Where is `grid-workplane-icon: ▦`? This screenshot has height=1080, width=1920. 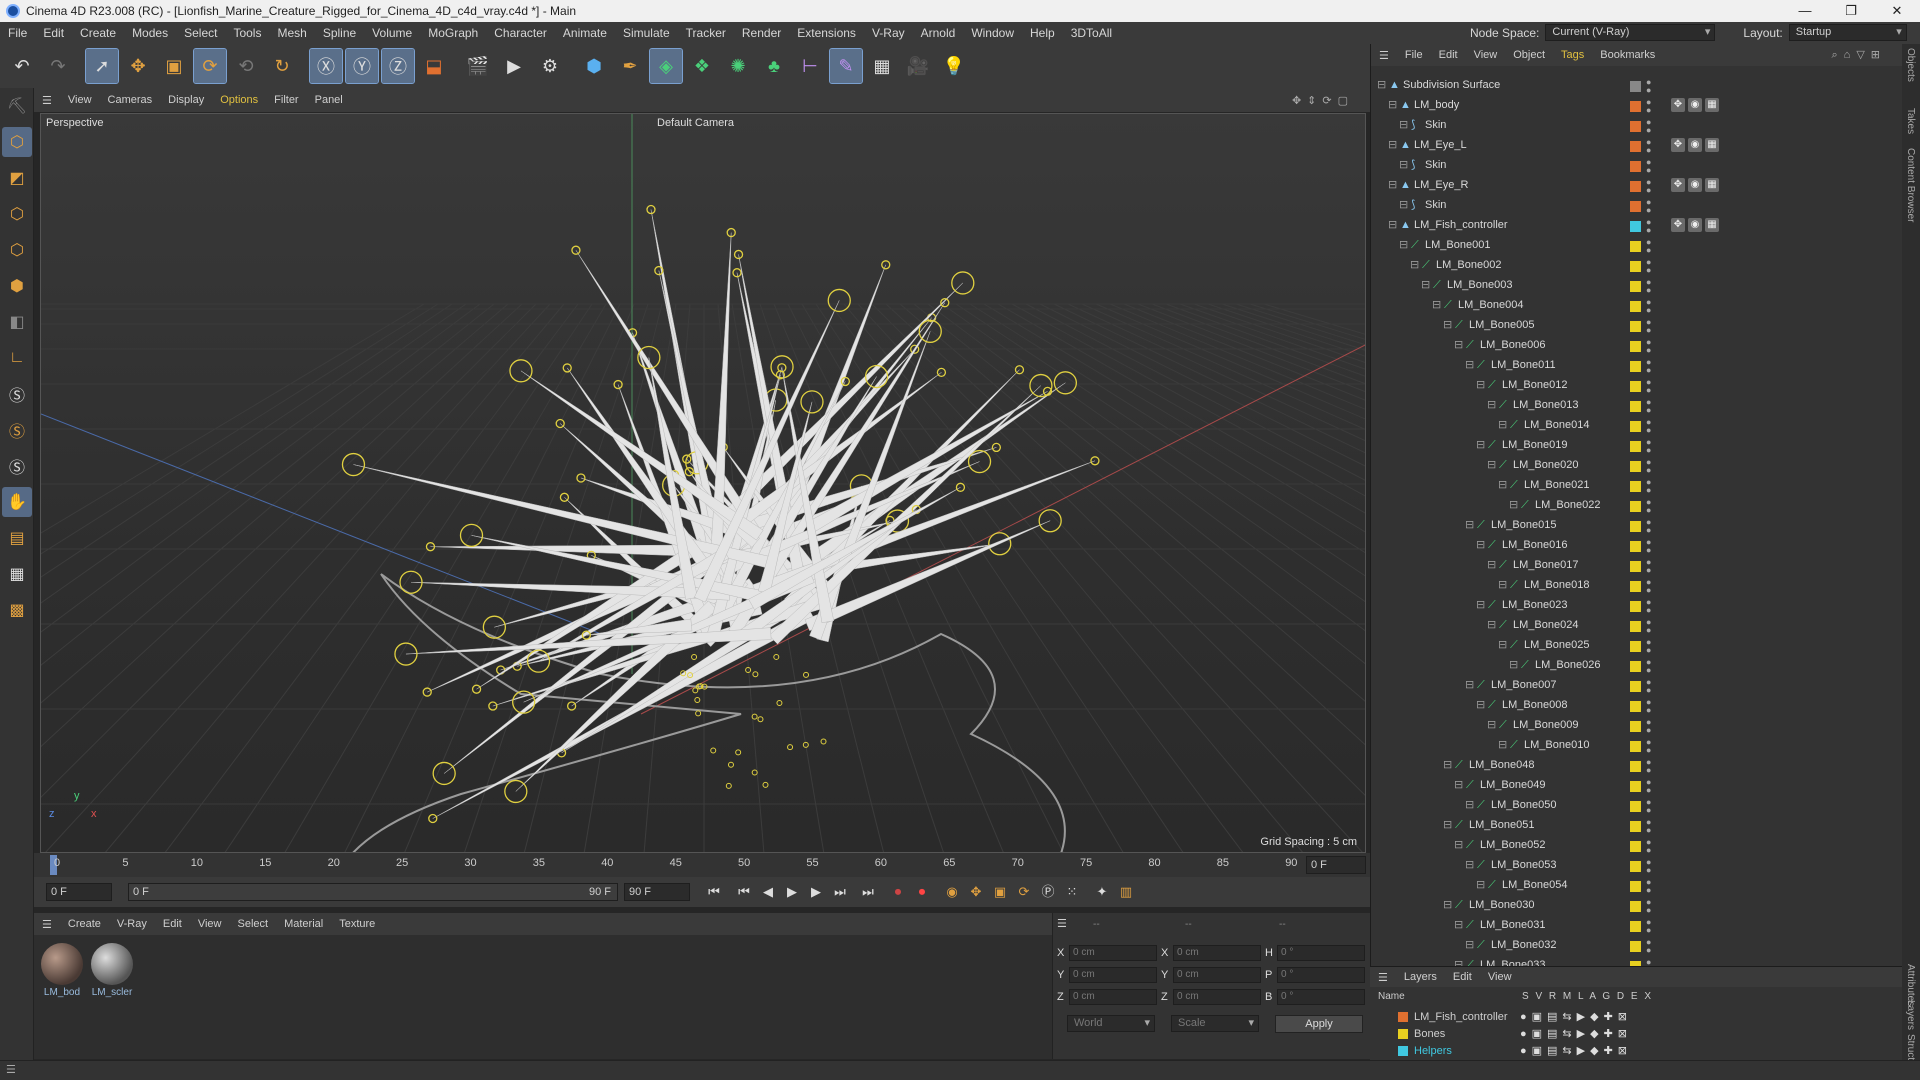 grid-workplane-icon: ▦ is located at coordinates (17, 574).